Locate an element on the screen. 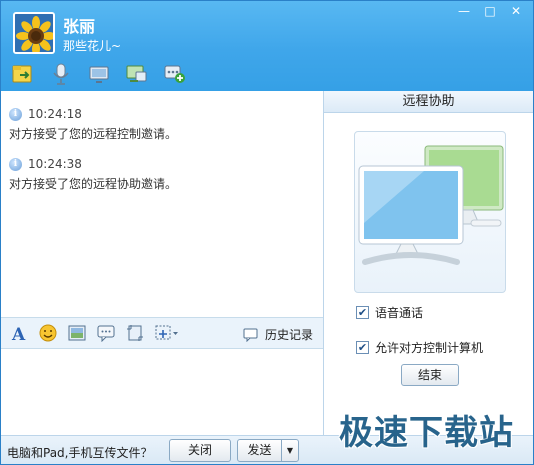 The image size is (534, 465). video-call-icon is located at coordinates (99, 74).